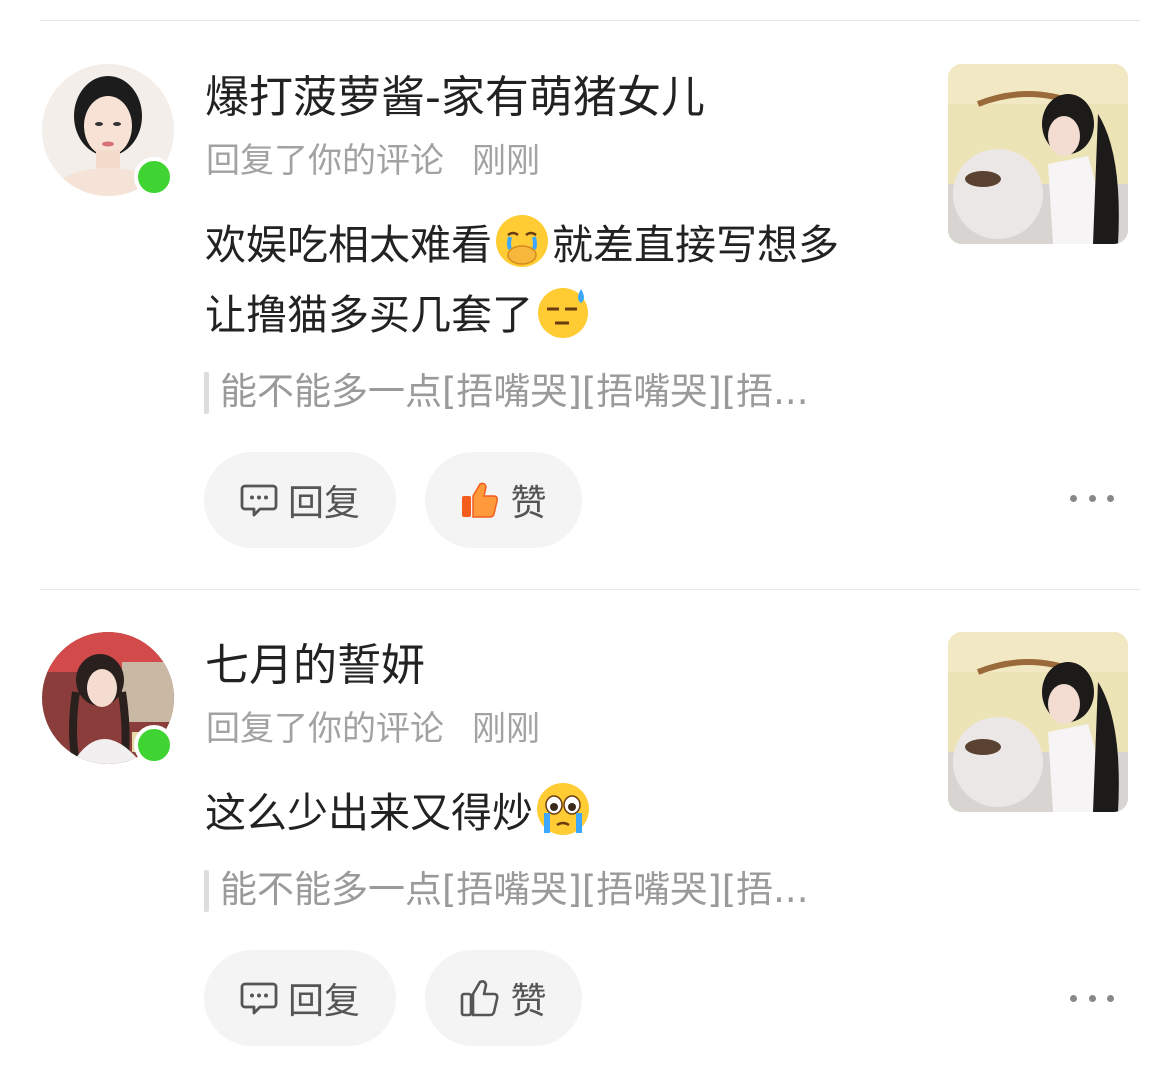 This screenshot has height=1080, width=1170. Describe the element at coordinates (522, 241) in the screenshot. I see `cover-mouth-crying-emoji-icon` at that location.